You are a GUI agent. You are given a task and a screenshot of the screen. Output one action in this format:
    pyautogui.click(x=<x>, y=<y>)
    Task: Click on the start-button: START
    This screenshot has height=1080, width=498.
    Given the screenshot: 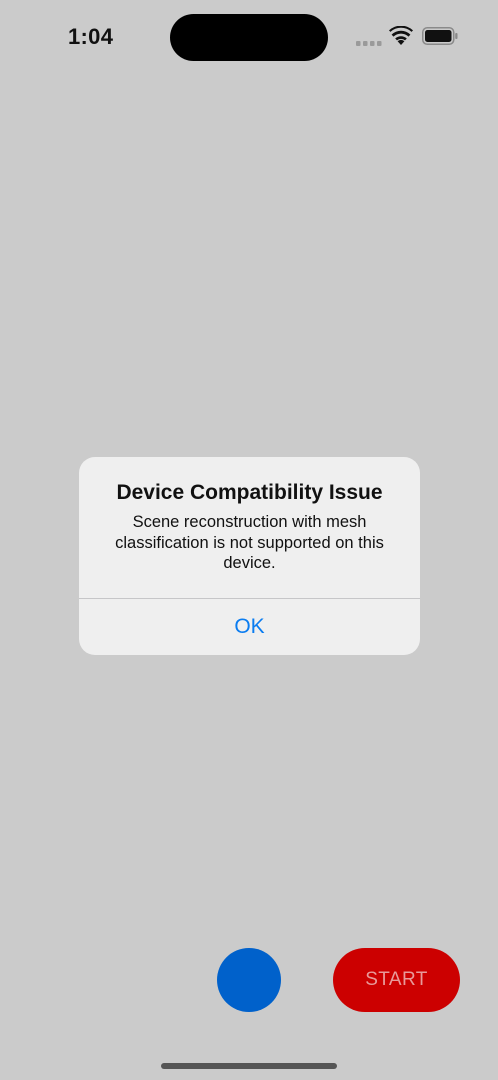 What is the action you would take?
    pyautogui.click(x=396, y=980)
    